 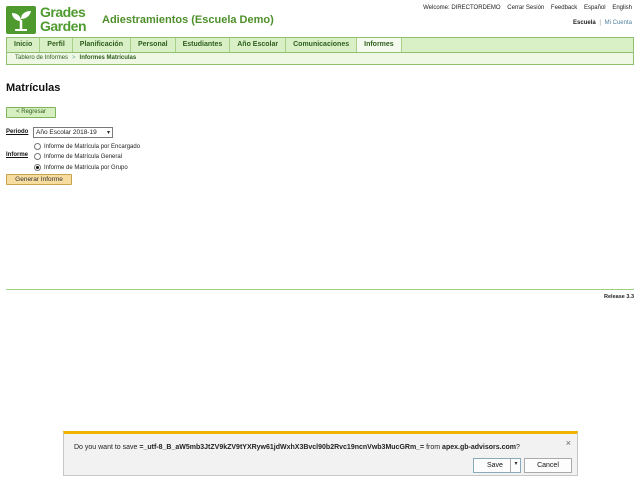 I want to click on back-button: < Regresar, so click(x=31, y=112).